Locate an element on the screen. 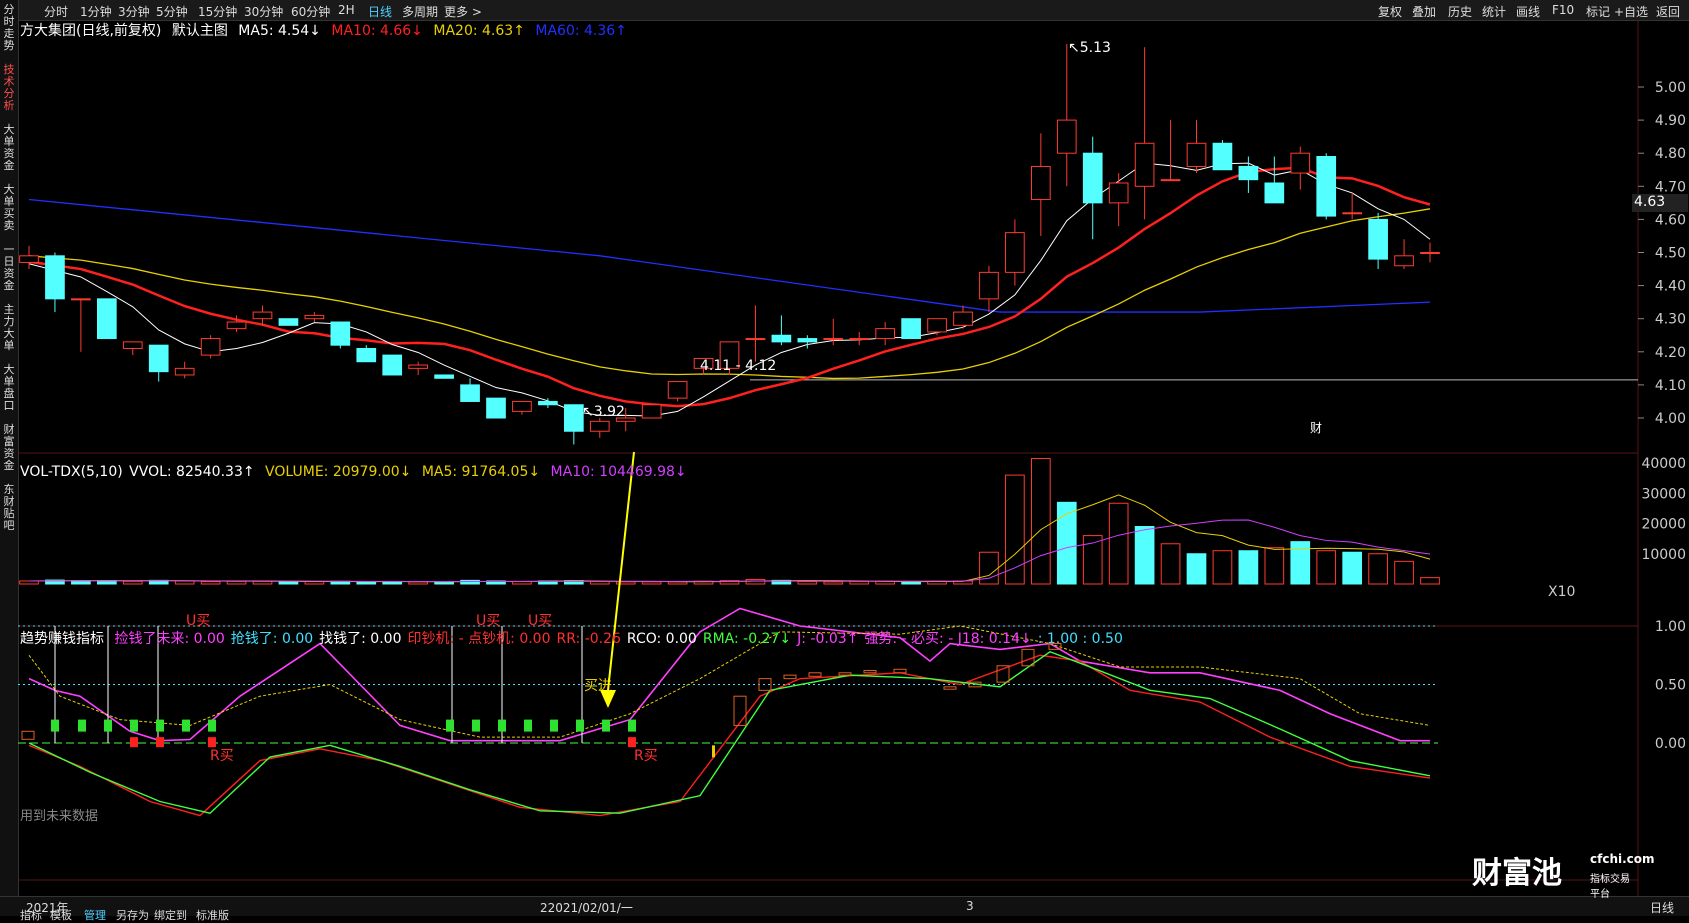 This screenshot has height=923, width=1689. price-tick-label: 4.00 is located at coordinates (1670, 419).